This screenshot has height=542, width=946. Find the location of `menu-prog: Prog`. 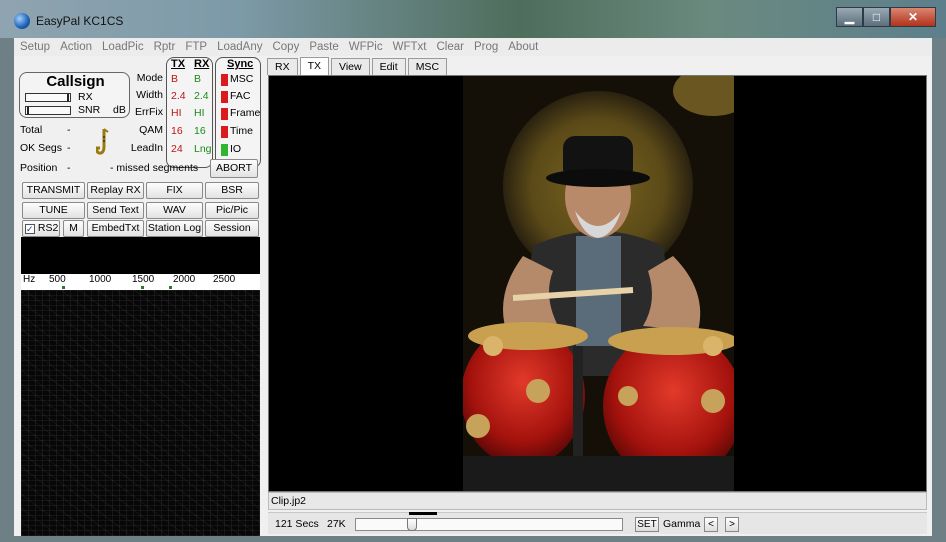

menu-prog: Prog is located at coordinates (486, 47).